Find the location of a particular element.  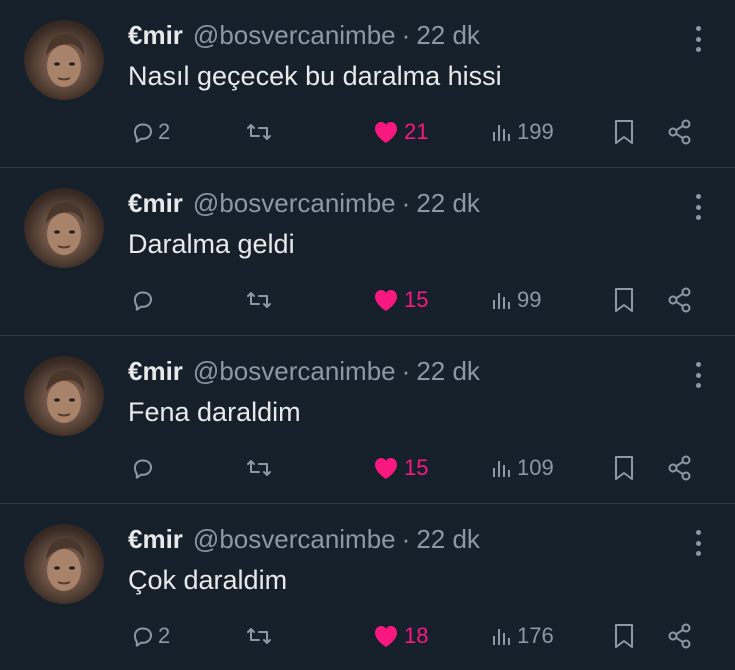

action-bar: 2 18 176 is located at coordinates (367, 636).